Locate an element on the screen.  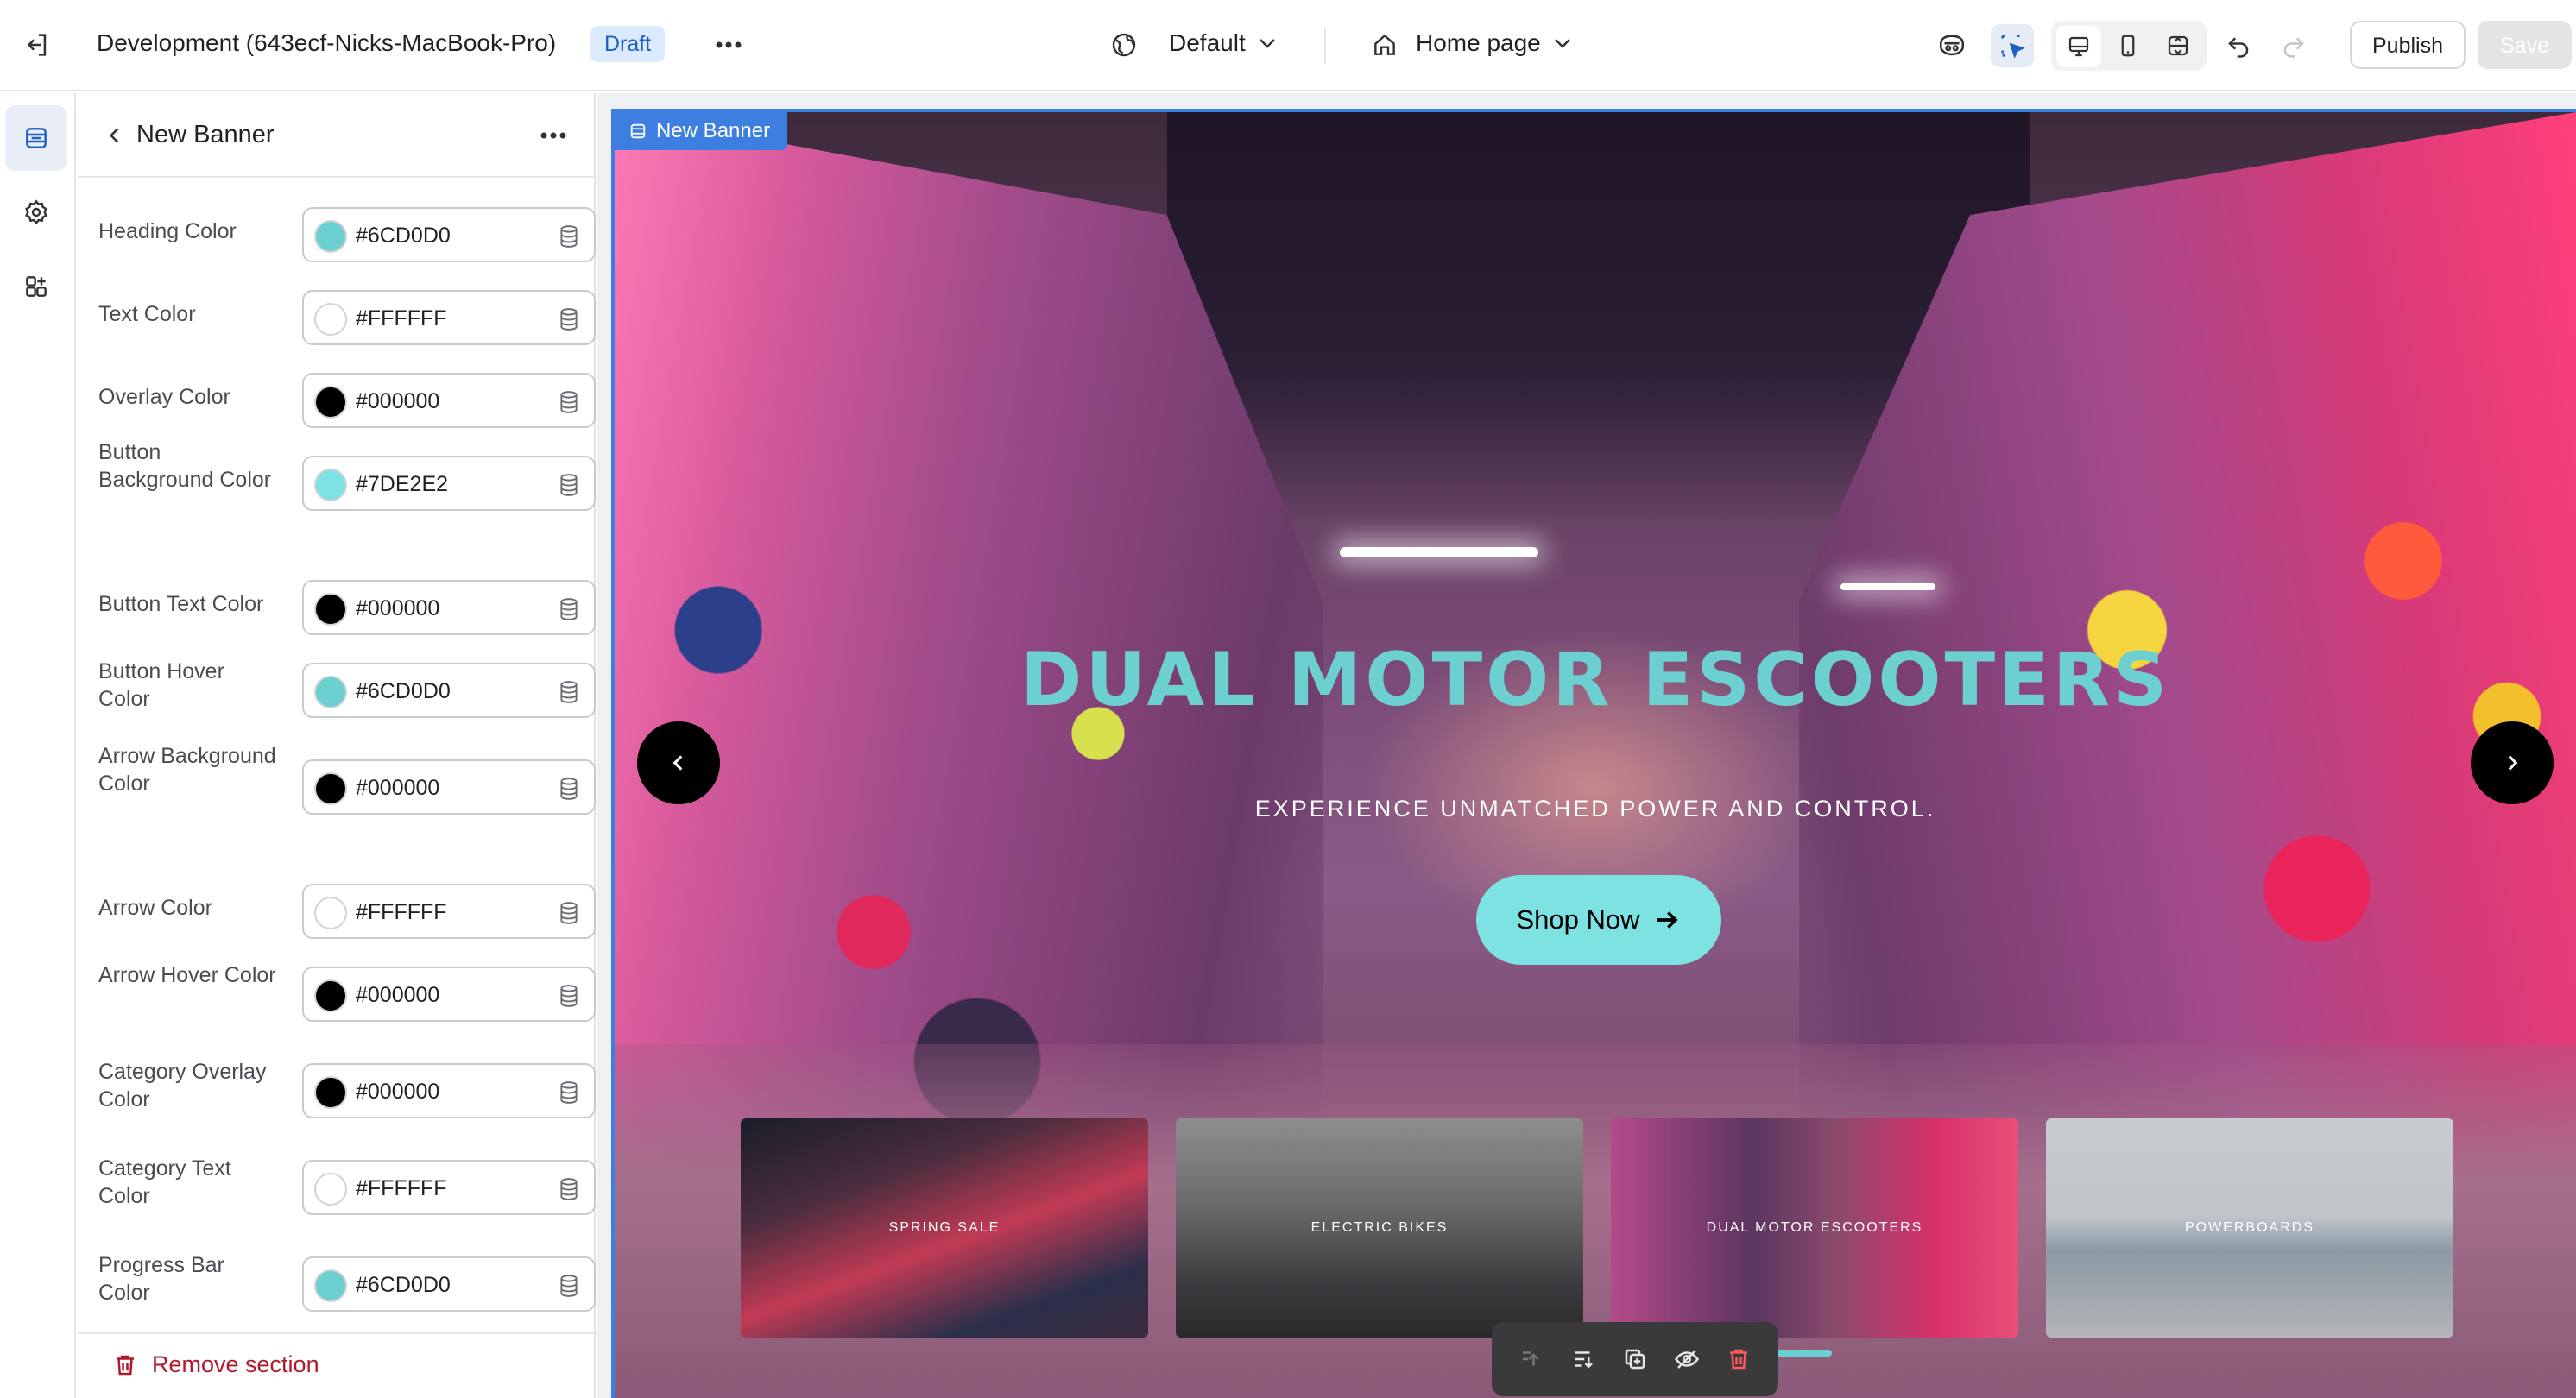
fullscreen-icon is located at coordinates (2178, 45).